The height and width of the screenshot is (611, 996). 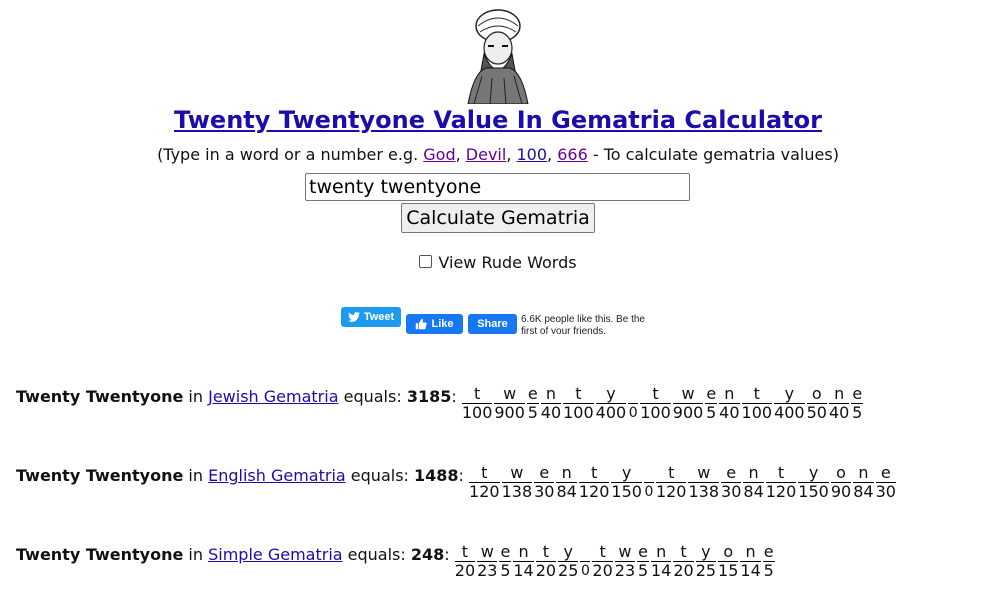 I want to click on letter-number: 25, so click(x=706, y=570).